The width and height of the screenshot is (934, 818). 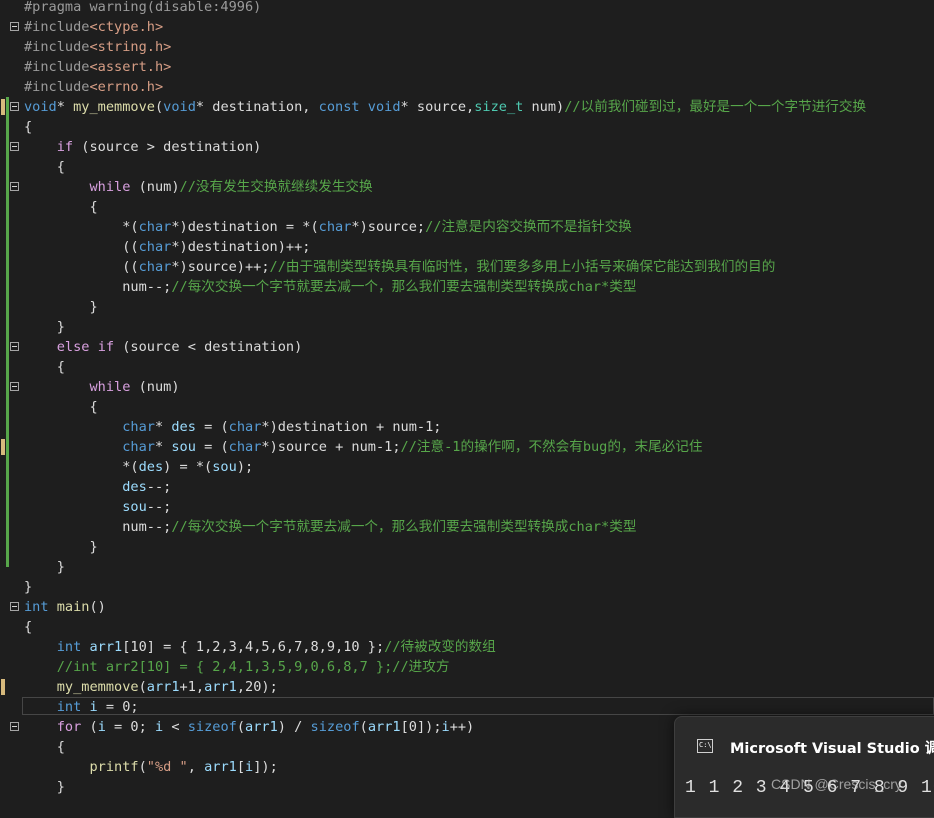 What do you see at coordinates (97, 67) in the screenshot?
I see `code-text: #include<assert.h>` at bounding box center [97, 67].